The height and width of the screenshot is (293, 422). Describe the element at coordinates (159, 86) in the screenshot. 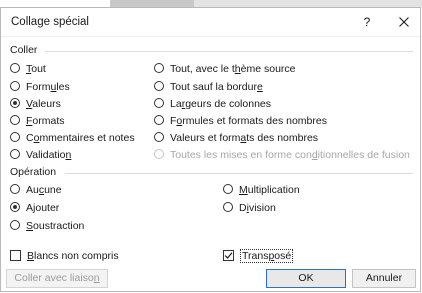

I see `paste-except-borders-radio` at that location.